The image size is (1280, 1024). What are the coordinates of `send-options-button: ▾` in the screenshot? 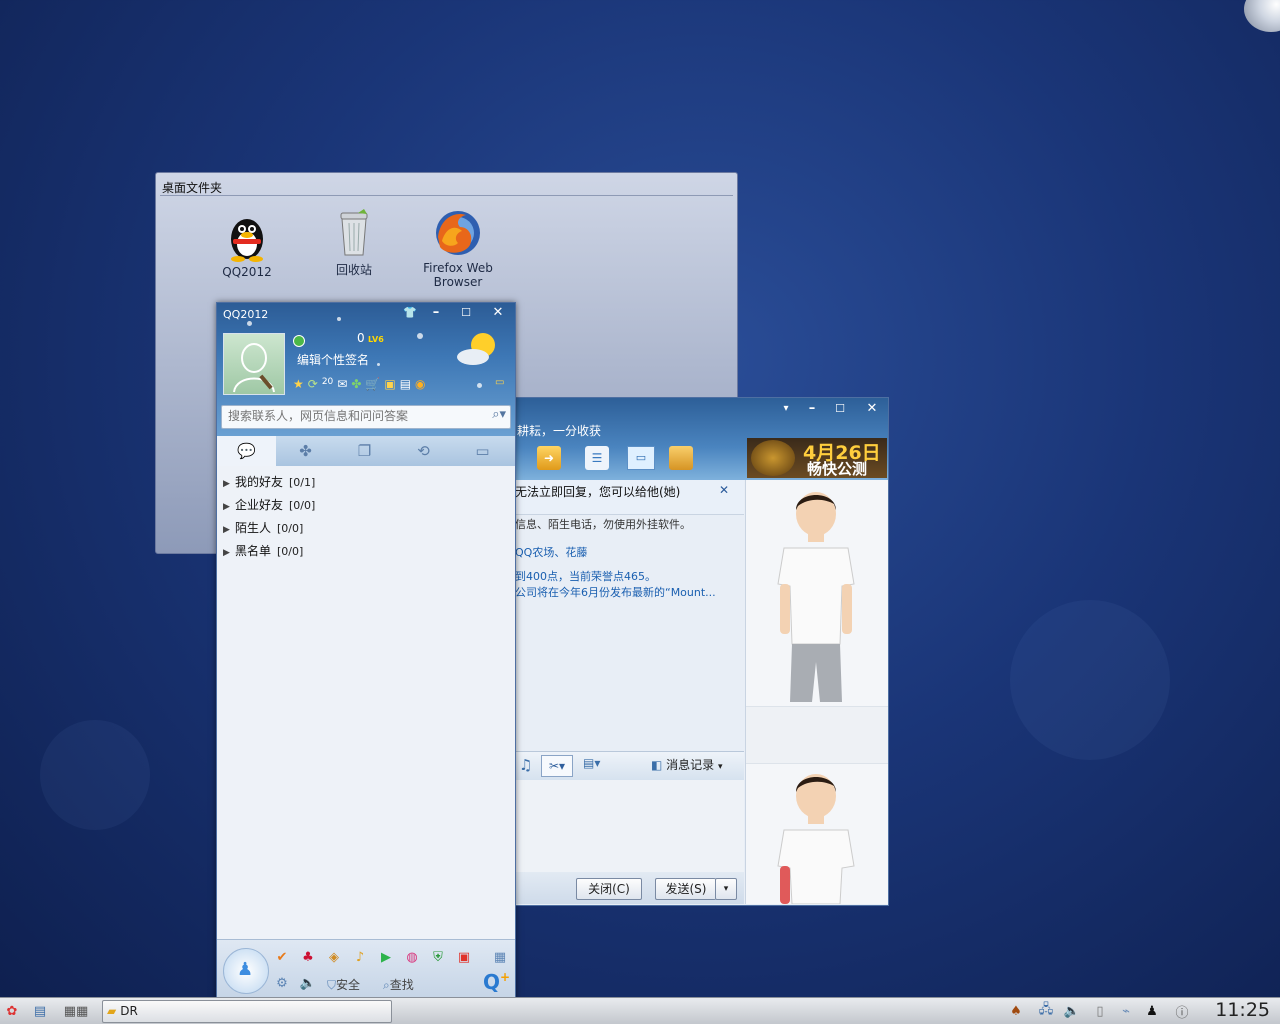 It's located at (726, 889).